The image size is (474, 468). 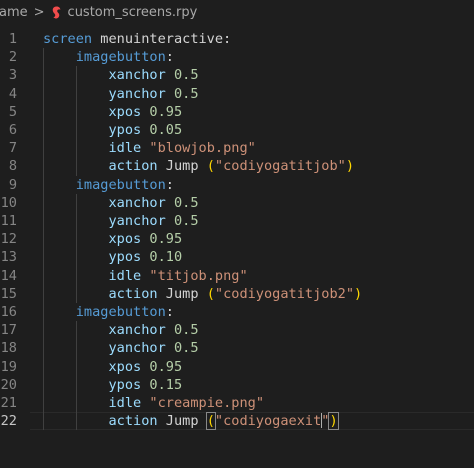 I want to click on line-number: 17, so click(x=8, y=330).